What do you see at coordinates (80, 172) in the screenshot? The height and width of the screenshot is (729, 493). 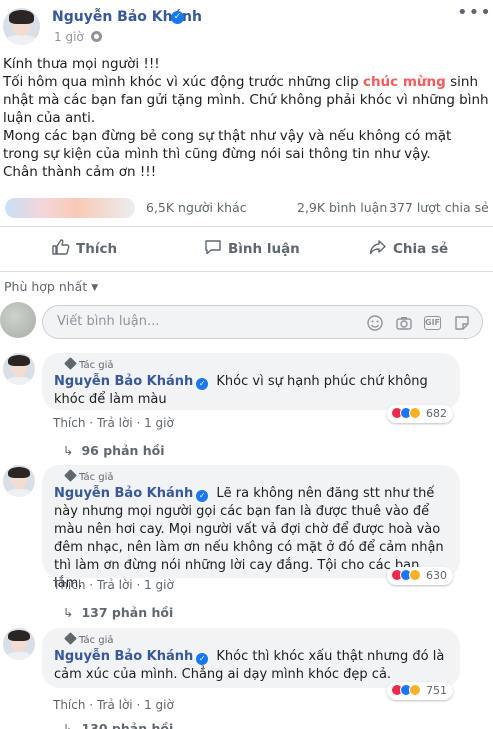 I see `post-line-4: Chân thành cảm ơn !!!` at bounding box center [80, 172].